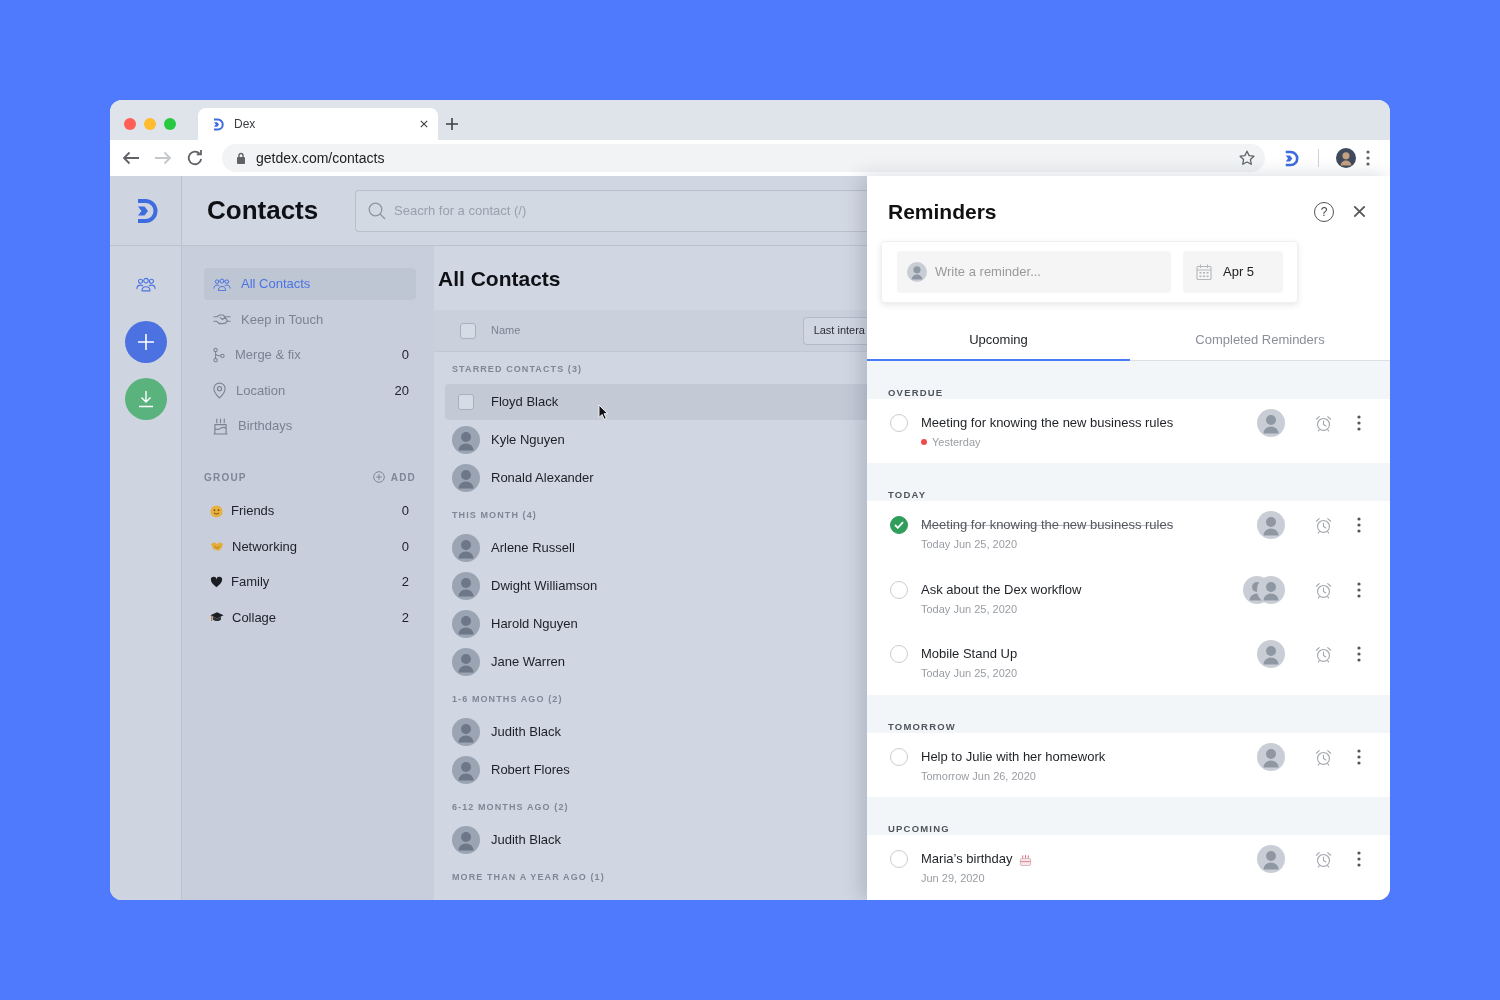  Describe the element at coordinates (510, 807) in the screenshot. I see `group-heading: 6-12 MONTHS AGO (2)` at that location.